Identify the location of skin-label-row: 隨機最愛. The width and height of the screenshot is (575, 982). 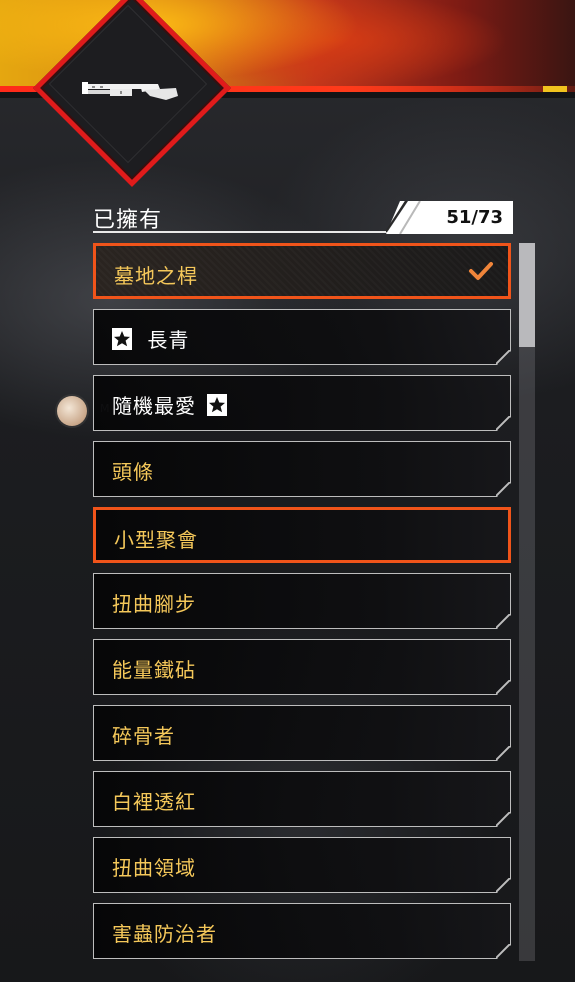
(169, 404).